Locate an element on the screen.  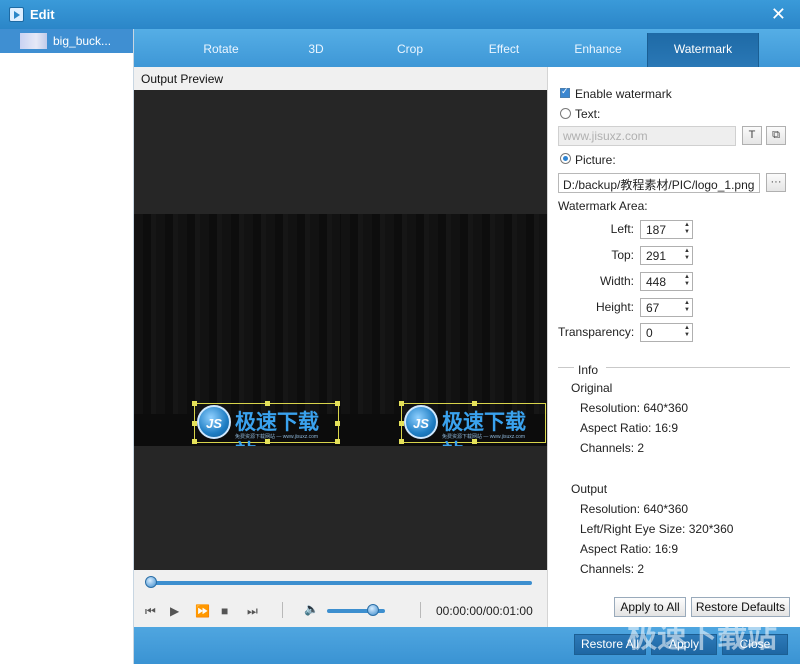
right-eye-frame: JS 极速下载站 免费资源下载网站 — www.jisuxz.com is located at coordinates (444, 330).